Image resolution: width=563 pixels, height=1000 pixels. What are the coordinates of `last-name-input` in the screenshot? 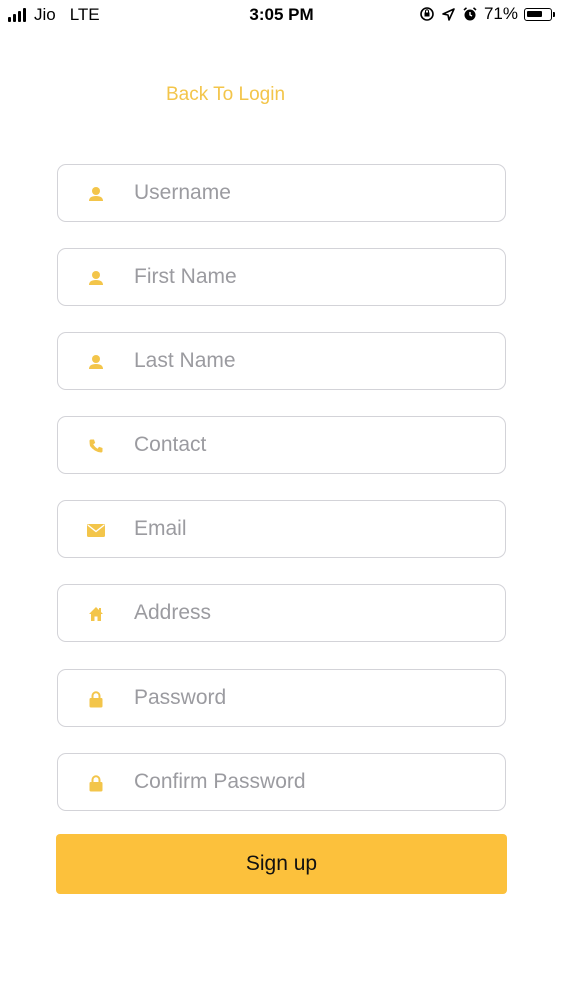 It's located at (309, 361).